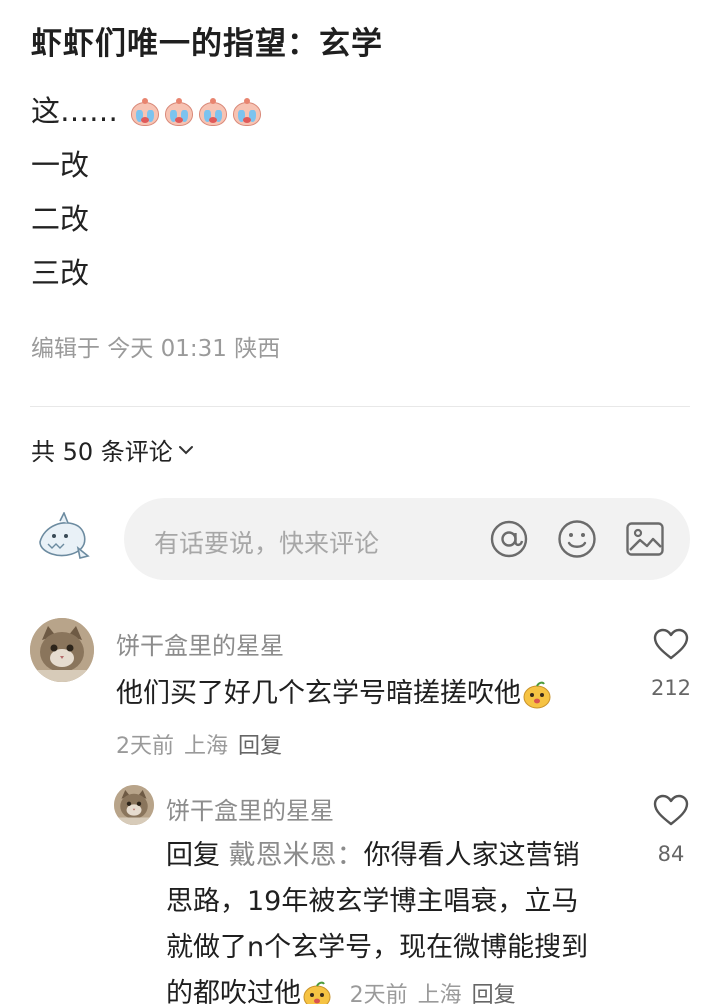 This screenshot has height=1004, width=720. I want to click on comment-text: 他们买了好几个玄学号暗搓搓吹他, so click(334, 694).